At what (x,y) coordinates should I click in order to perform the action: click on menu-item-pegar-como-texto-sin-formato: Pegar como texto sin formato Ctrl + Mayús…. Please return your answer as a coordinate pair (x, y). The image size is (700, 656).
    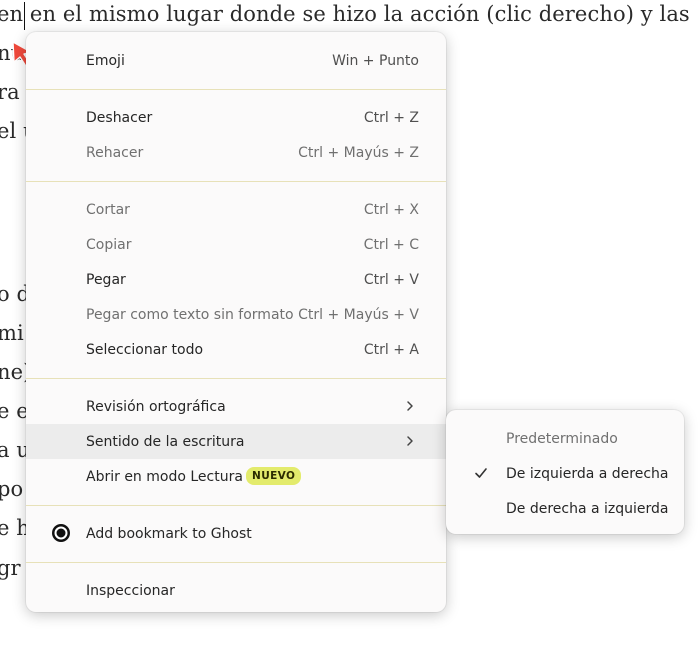
    Looking at the image, I should click on (236, 314).